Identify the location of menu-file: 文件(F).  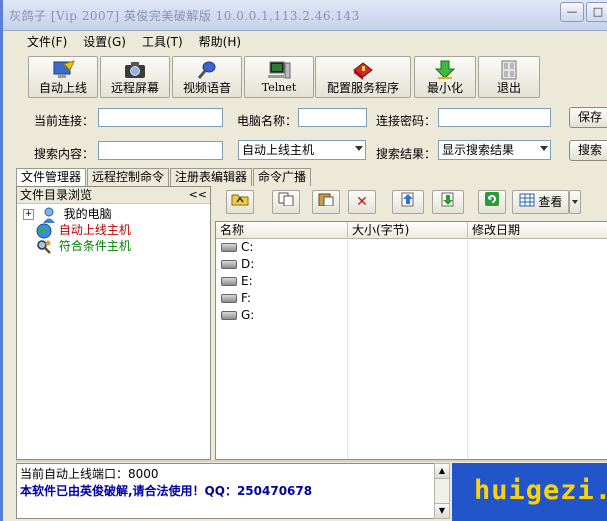
(47, 42).